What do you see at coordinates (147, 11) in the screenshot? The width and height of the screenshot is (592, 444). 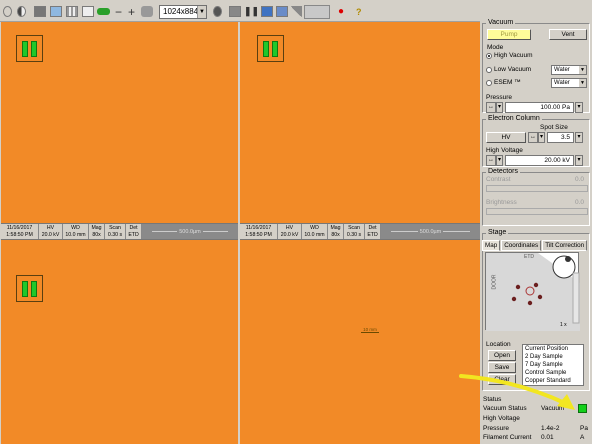 I see `rabbit-icon` at bounding box center [147, 11].